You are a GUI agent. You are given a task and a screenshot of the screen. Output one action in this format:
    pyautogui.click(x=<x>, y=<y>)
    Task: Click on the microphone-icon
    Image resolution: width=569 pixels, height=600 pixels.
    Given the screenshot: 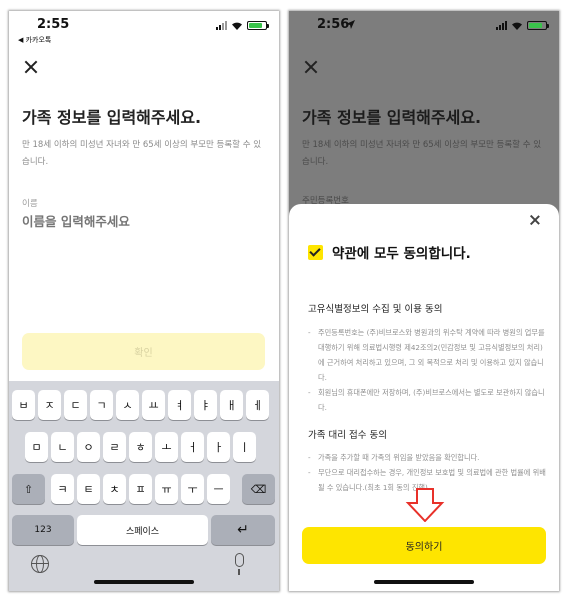 What is the action you would take?
    pyautogui.click(x=239, y=564)
    